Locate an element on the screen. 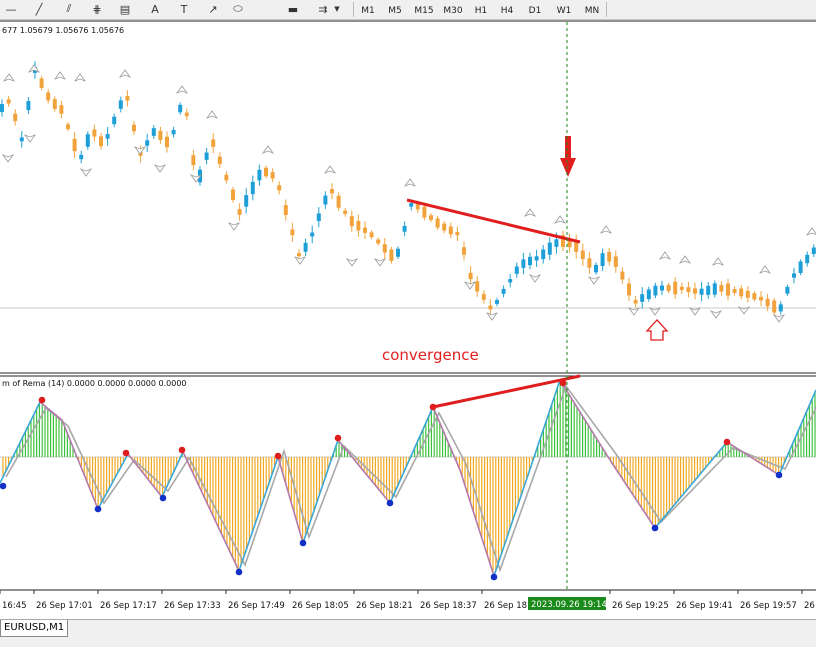 The image size is (816, 647). dropdown-chevron-icon: ▼ is located at coordinates (337, 9).